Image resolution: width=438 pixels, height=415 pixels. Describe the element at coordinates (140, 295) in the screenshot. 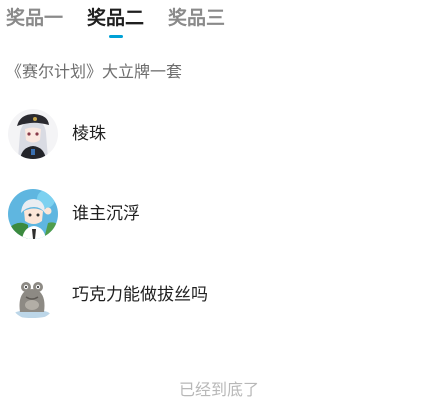

I see `winner-name: 巧克力能做拔丝吗` at that location.